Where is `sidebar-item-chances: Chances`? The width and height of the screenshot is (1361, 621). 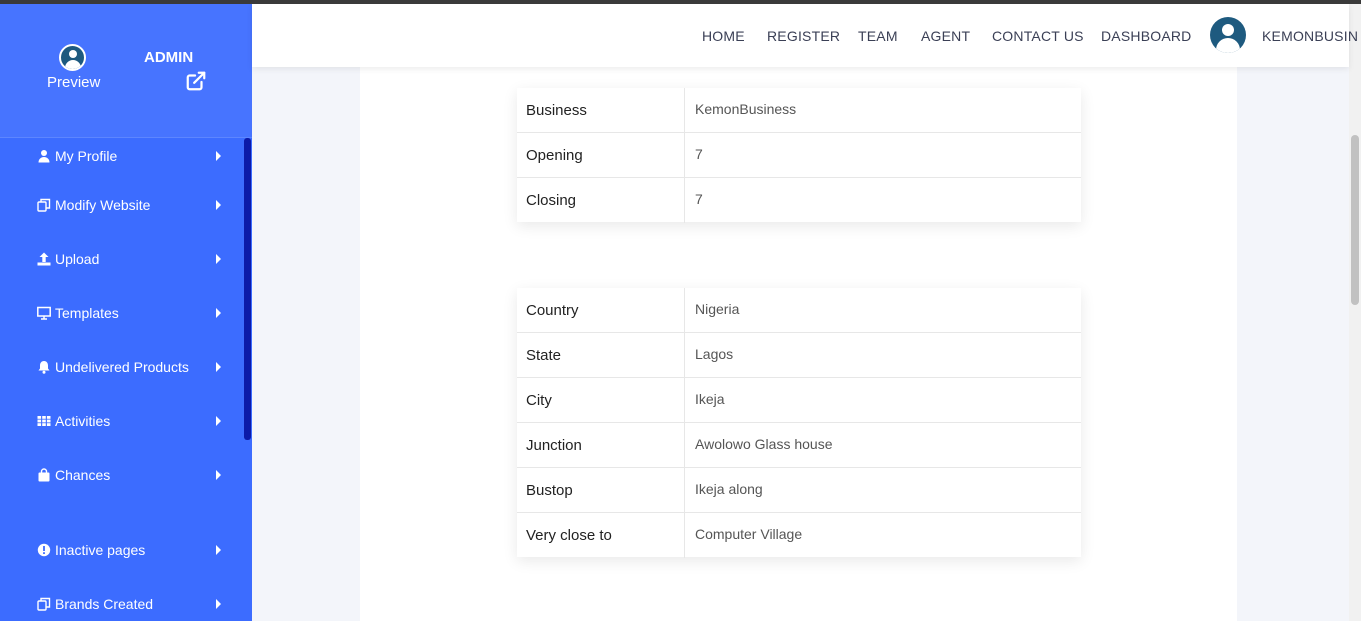 sidebar-item-chances: Chances is located at coordinates (122, 475).